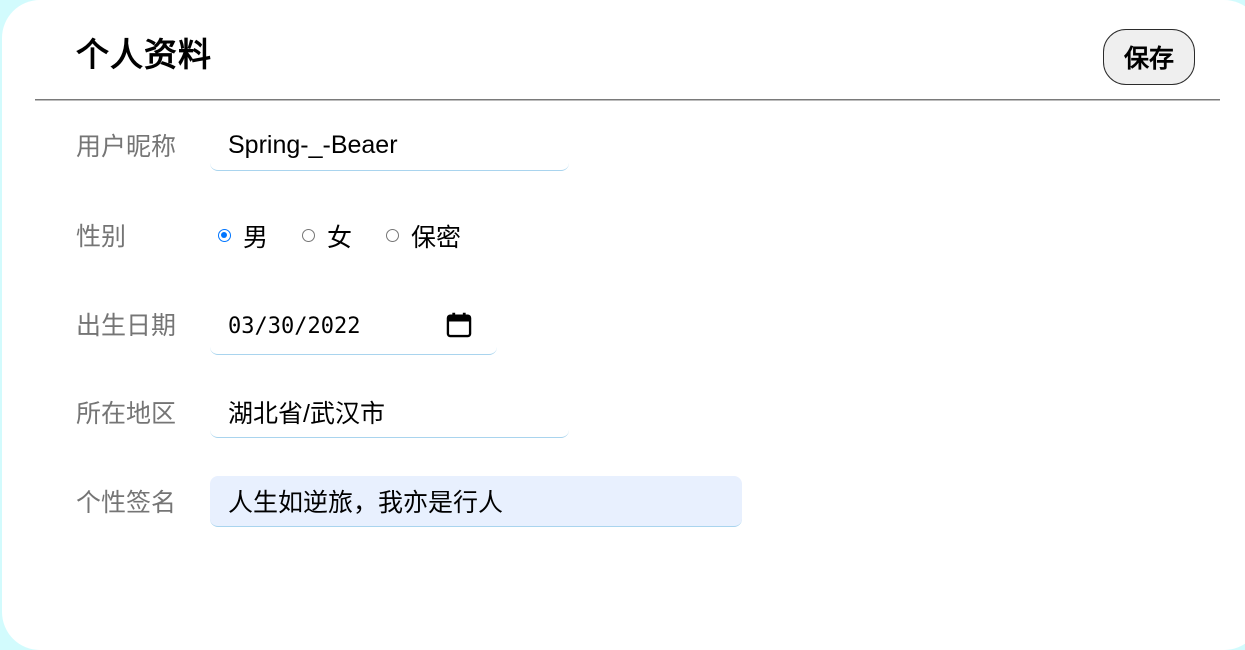 The width and height of the screenshot is (1245, 650). Describe the element at coordinates (224, 235) in the screenshot. I see `radio-male` at that location.